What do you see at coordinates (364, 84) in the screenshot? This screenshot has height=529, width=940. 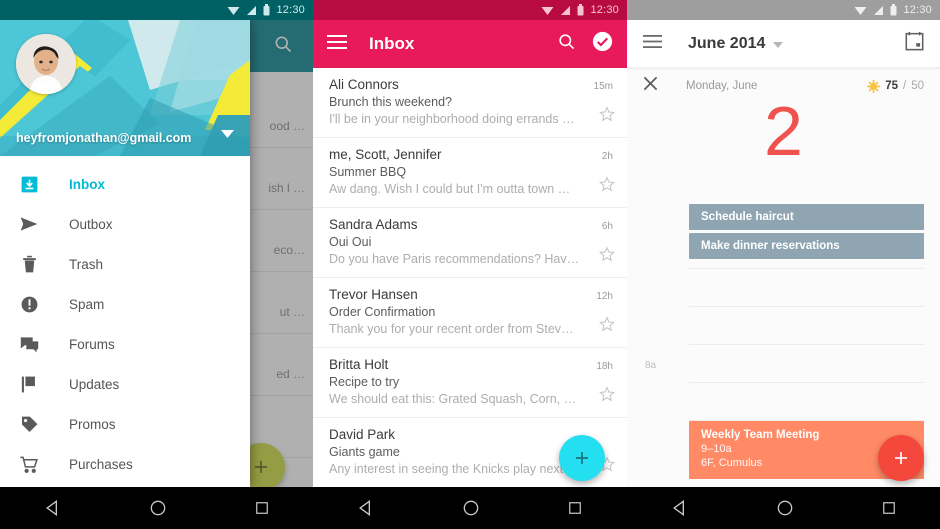 I see `message-sender: Ali Connors` at bounding box center [364, 84].